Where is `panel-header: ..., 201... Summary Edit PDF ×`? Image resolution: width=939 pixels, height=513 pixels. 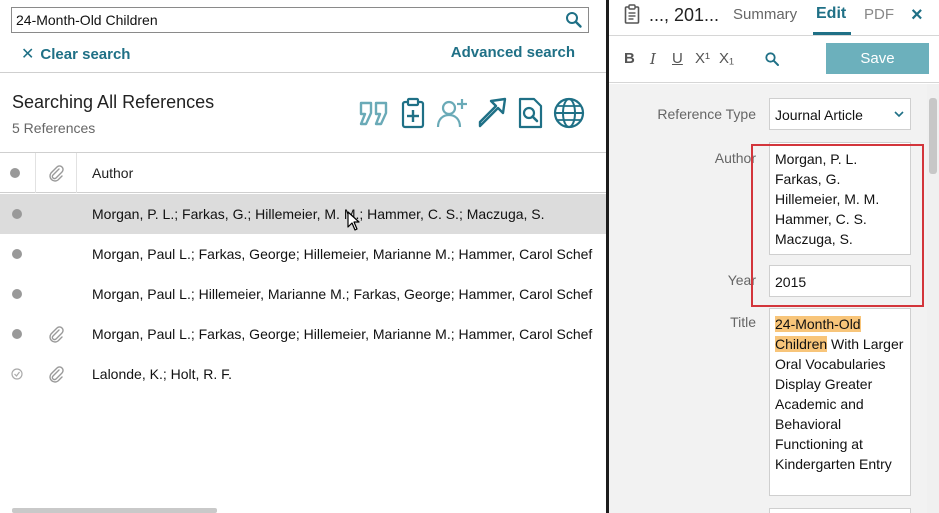
panel-header: ..., 201... Summary Edit PDF × is located at coordinates (774, 18).